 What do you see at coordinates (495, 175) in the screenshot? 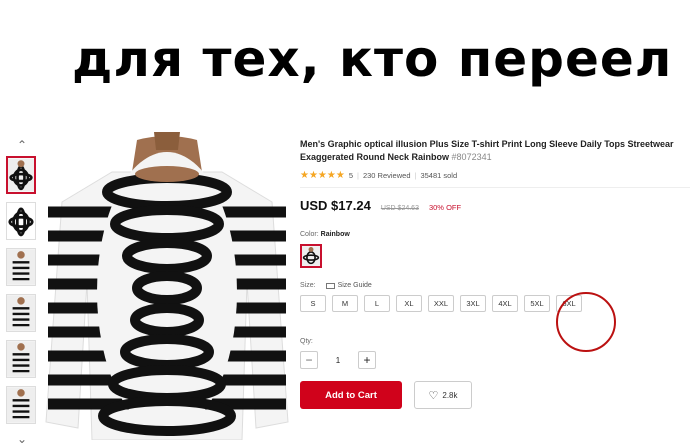
I see `rating-row: ★★★★★ 5 | 230 Reviewed | 35481 sold` at bounding box center [495, 175].